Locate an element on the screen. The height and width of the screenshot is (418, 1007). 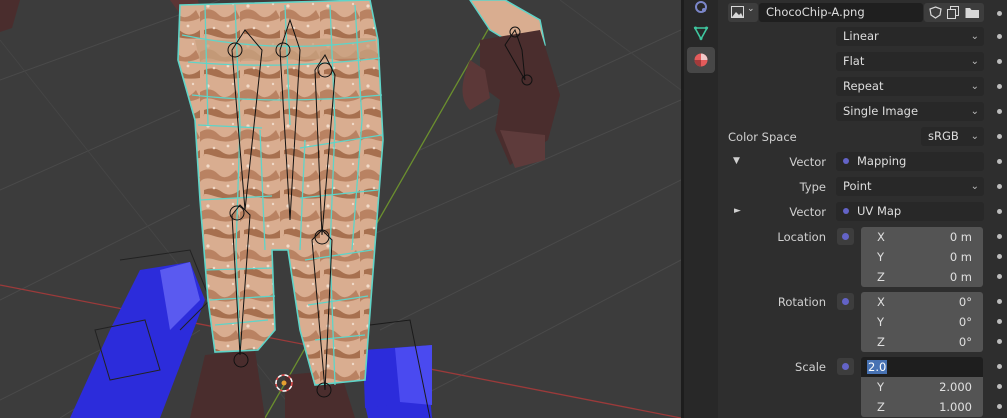
extension-dropdown: Repeat ⌄ is located at coordinates (910, 86).